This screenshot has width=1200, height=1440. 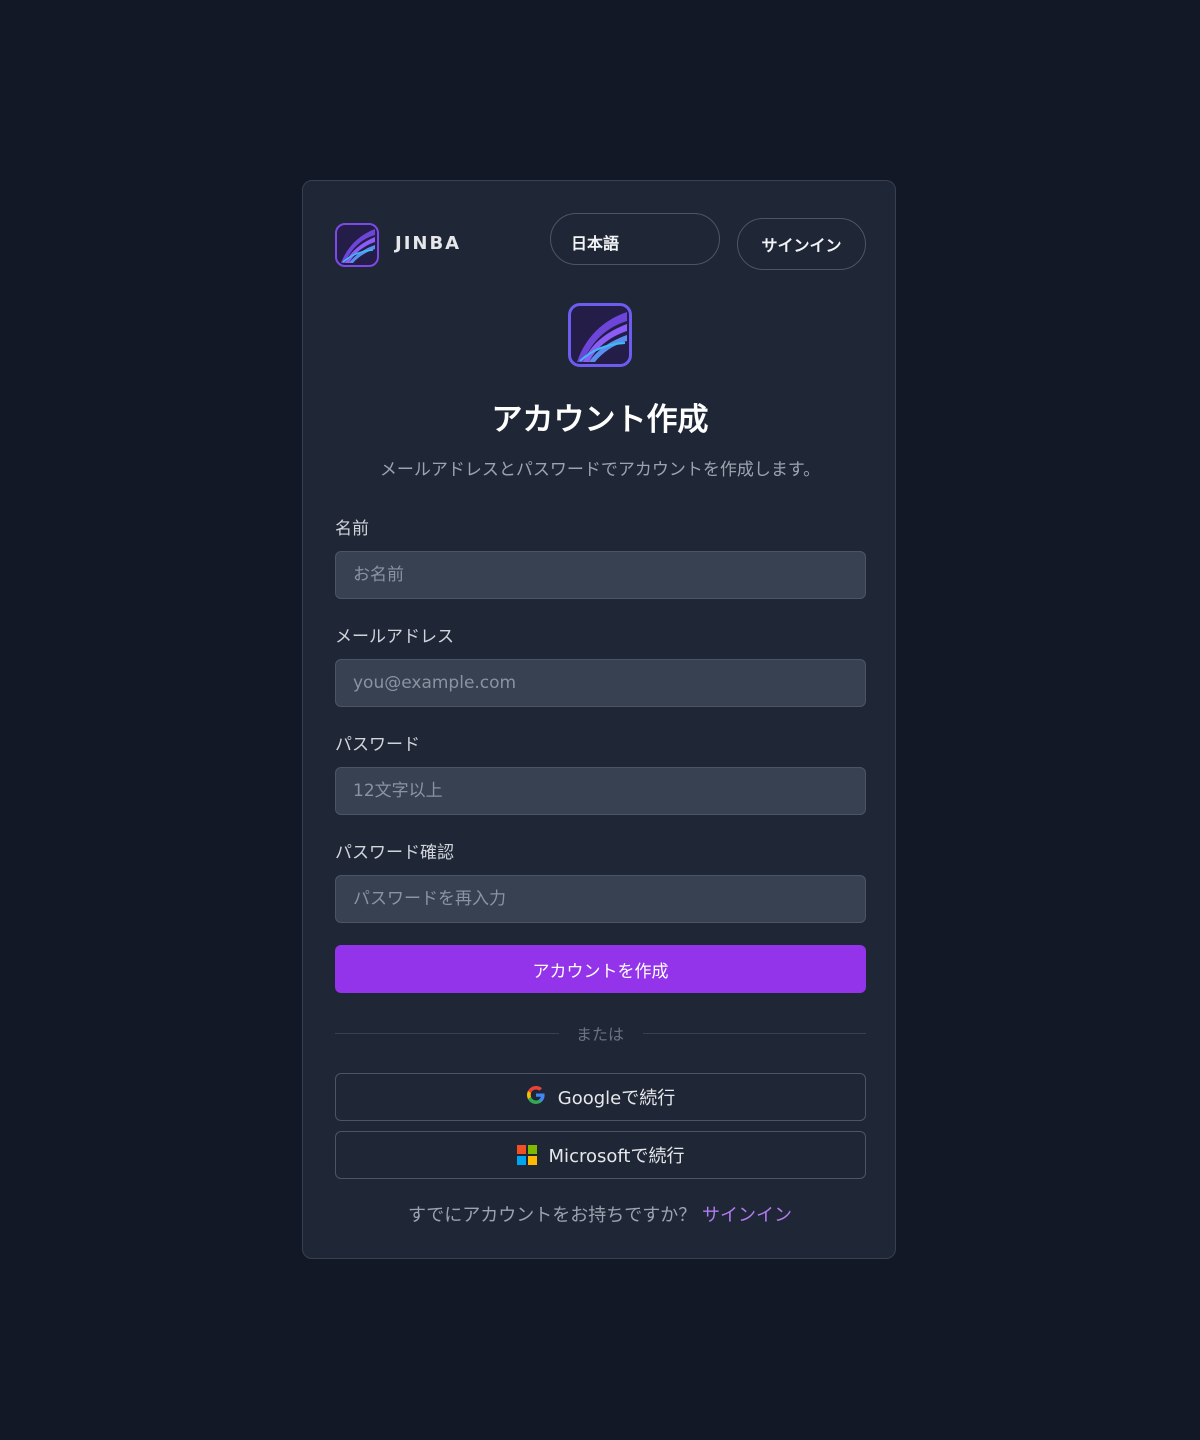 What do you see at coordinates (352, 529) in the screenshot?
I see `name-label: 名前` at bounding box center [352, 529].